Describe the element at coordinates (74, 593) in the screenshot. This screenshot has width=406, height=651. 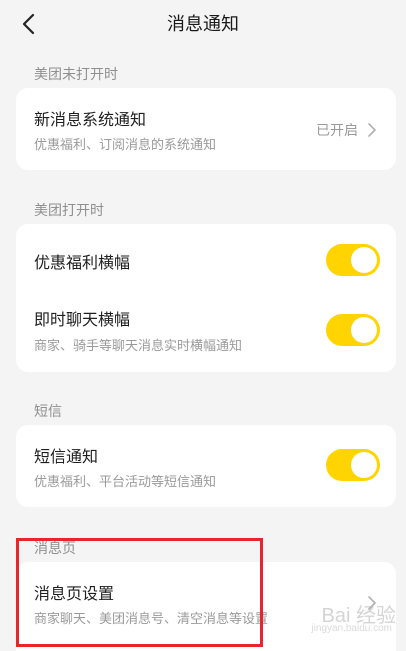
I see `row-title: 消息页设置` at that location.